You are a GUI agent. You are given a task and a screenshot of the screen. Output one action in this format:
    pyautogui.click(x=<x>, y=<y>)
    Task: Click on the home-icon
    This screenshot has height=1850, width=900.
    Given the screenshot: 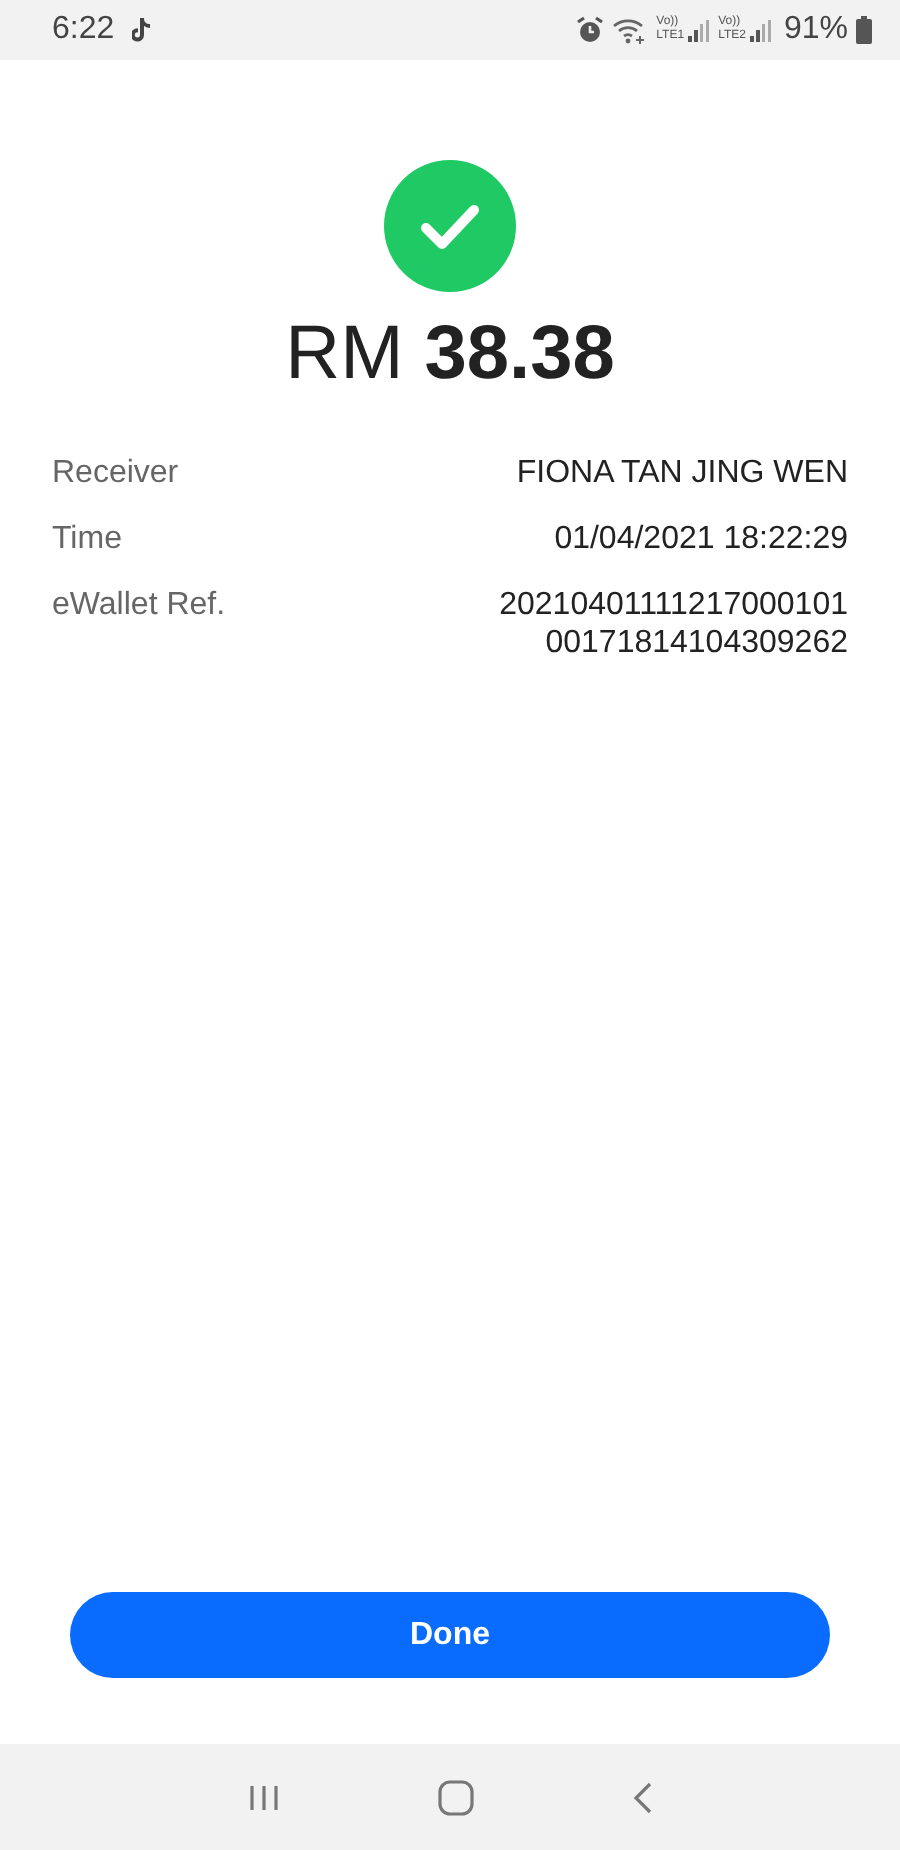 What is the action you would take?
    pyautogui.click(x=455, y=1797)
    